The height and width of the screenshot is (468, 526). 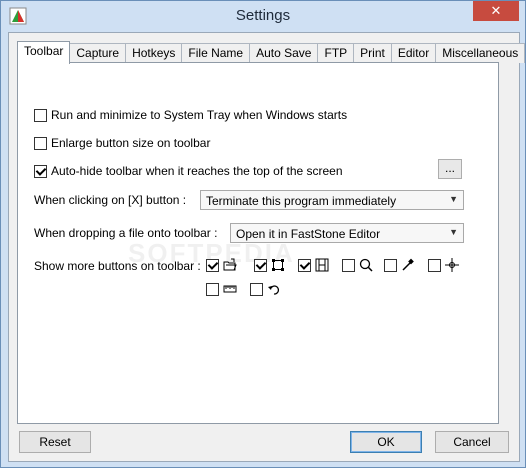 I want to click on toolbar-toggle-color-picker-checkbox, so click(x=390, y=265).